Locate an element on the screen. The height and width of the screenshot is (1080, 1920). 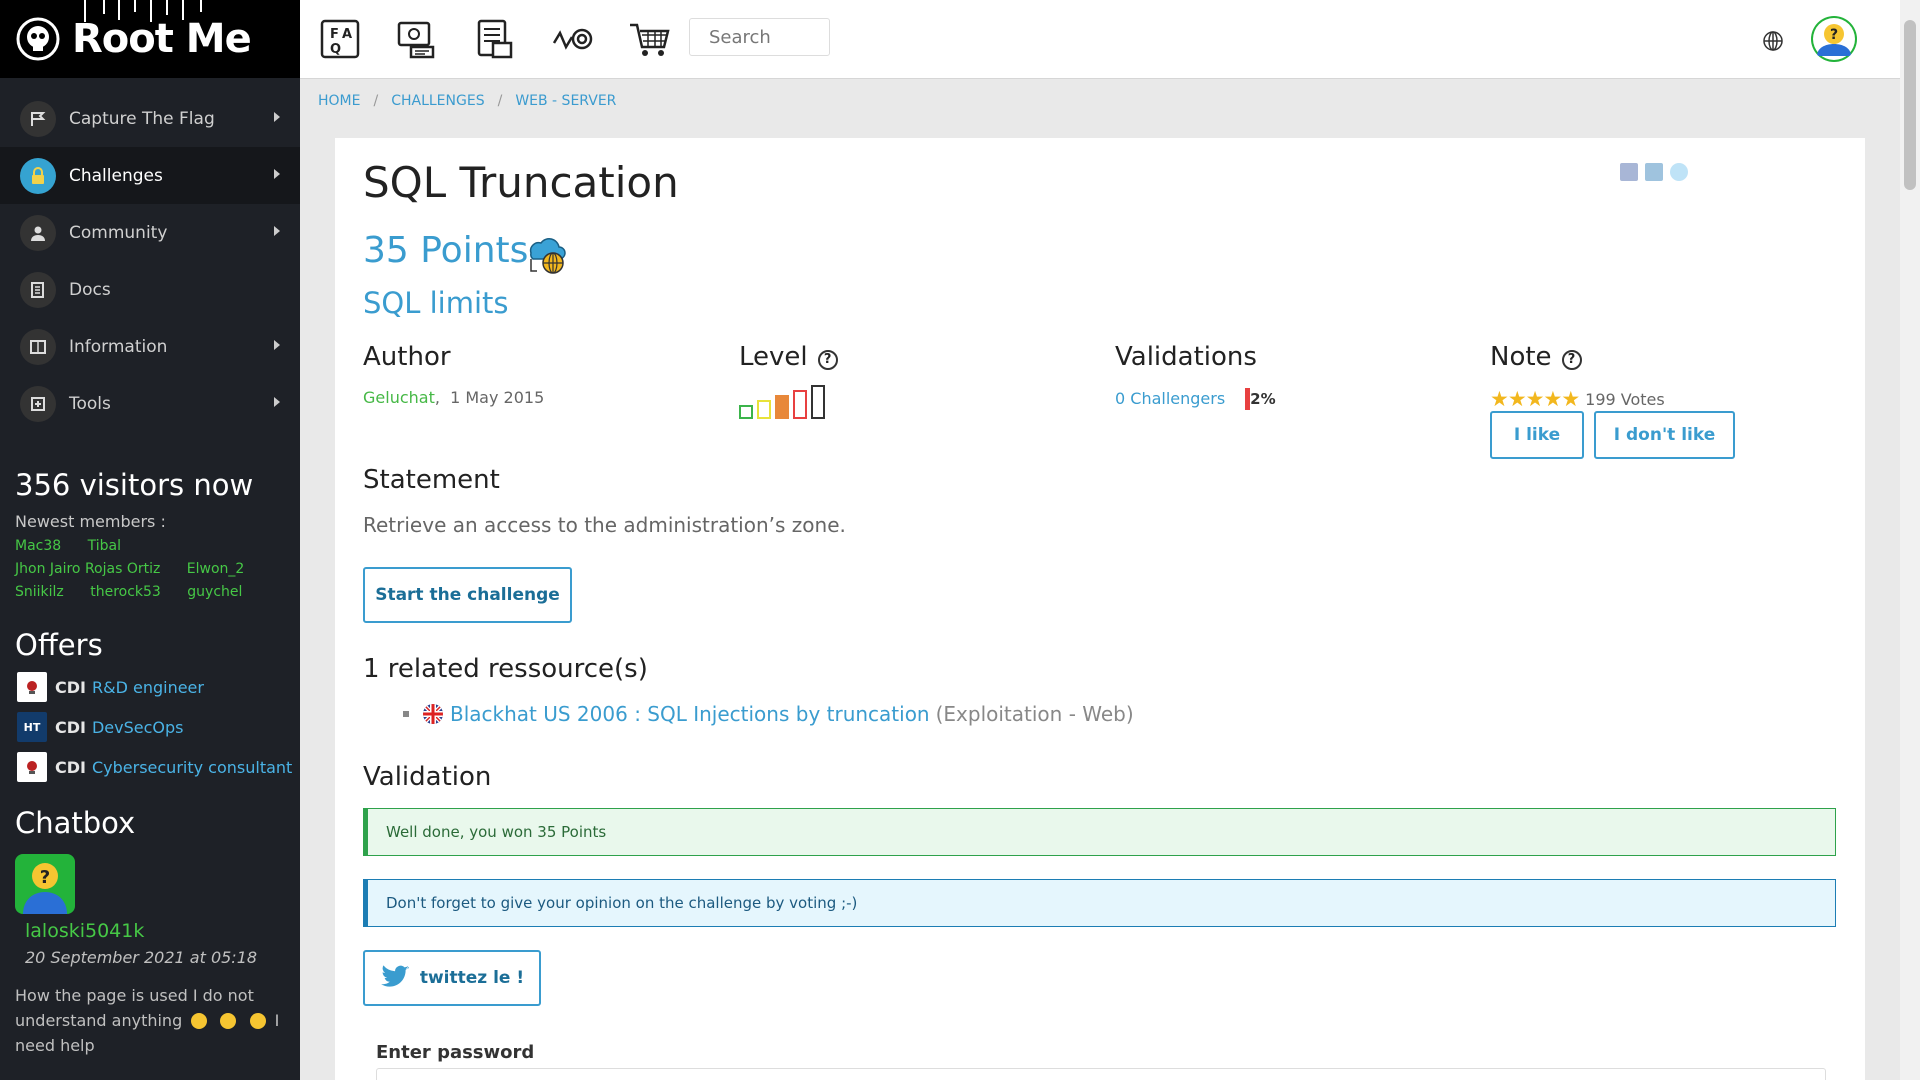
svg-text: F is located at coordinates (334, 34).